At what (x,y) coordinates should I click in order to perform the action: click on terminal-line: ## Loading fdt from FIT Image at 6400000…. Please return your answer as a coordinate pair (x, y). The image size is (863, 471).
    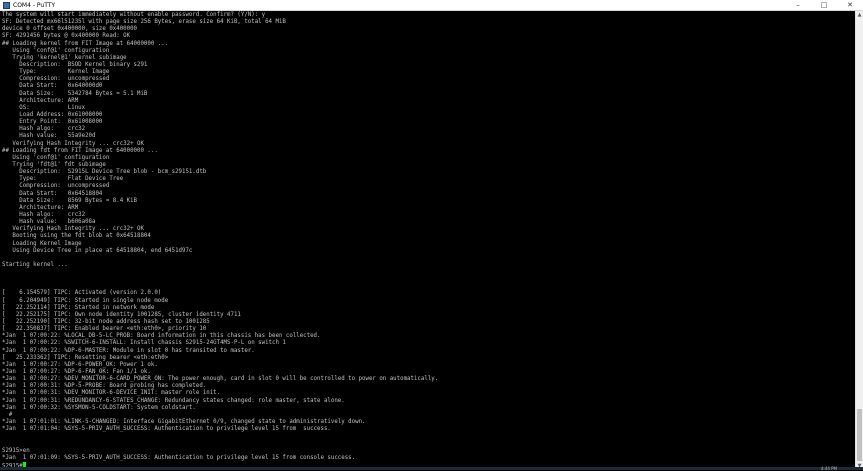
    Looking at the image, I should click on (80, 150).